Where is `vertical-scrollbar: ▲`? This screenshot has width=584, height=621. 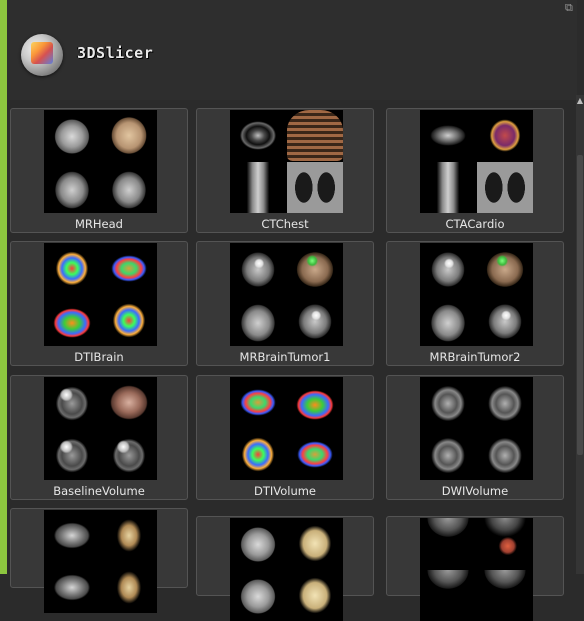
vertical-scrollbar: ▲ is located at coordinates (580, 334).